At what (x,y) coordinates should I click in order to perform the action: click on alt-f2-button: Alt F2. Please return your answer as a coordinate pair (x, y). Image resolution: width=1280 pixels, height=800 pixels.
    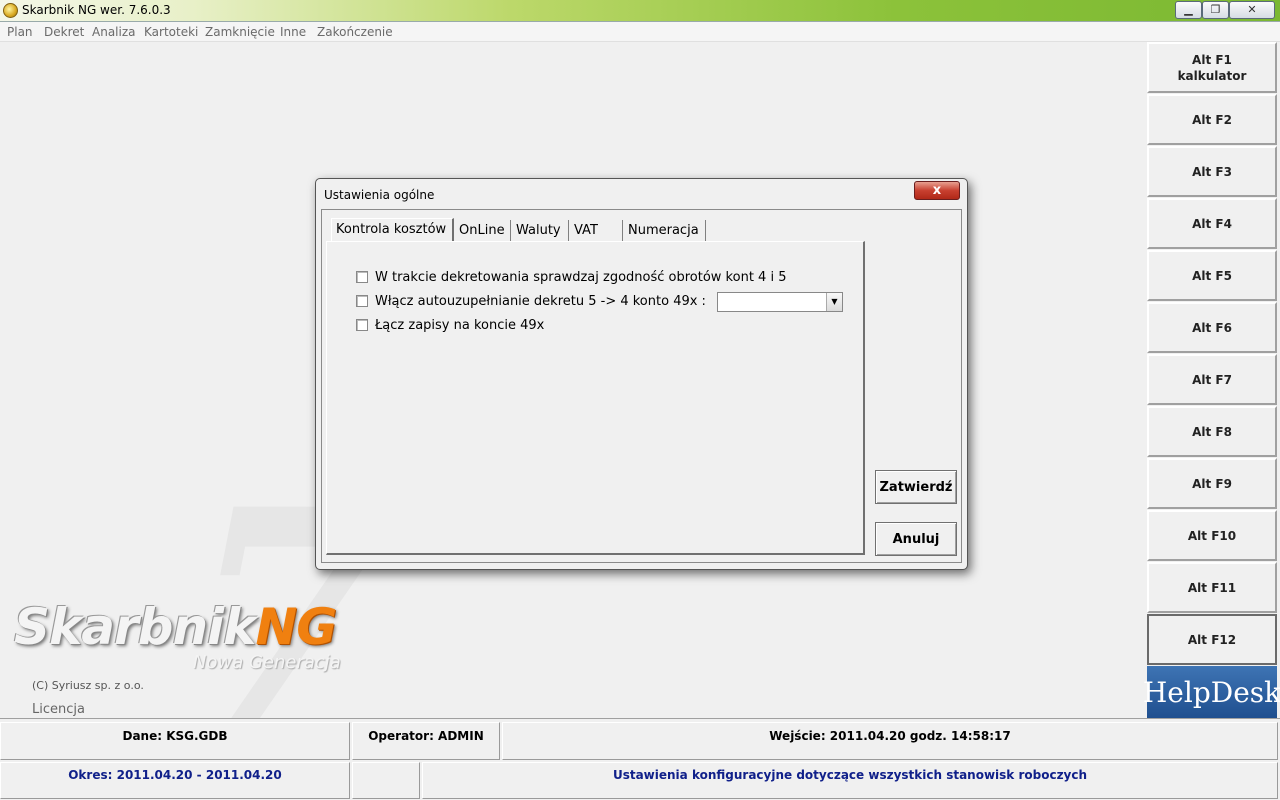
    Looking at the image, I should click on (1212, 119).